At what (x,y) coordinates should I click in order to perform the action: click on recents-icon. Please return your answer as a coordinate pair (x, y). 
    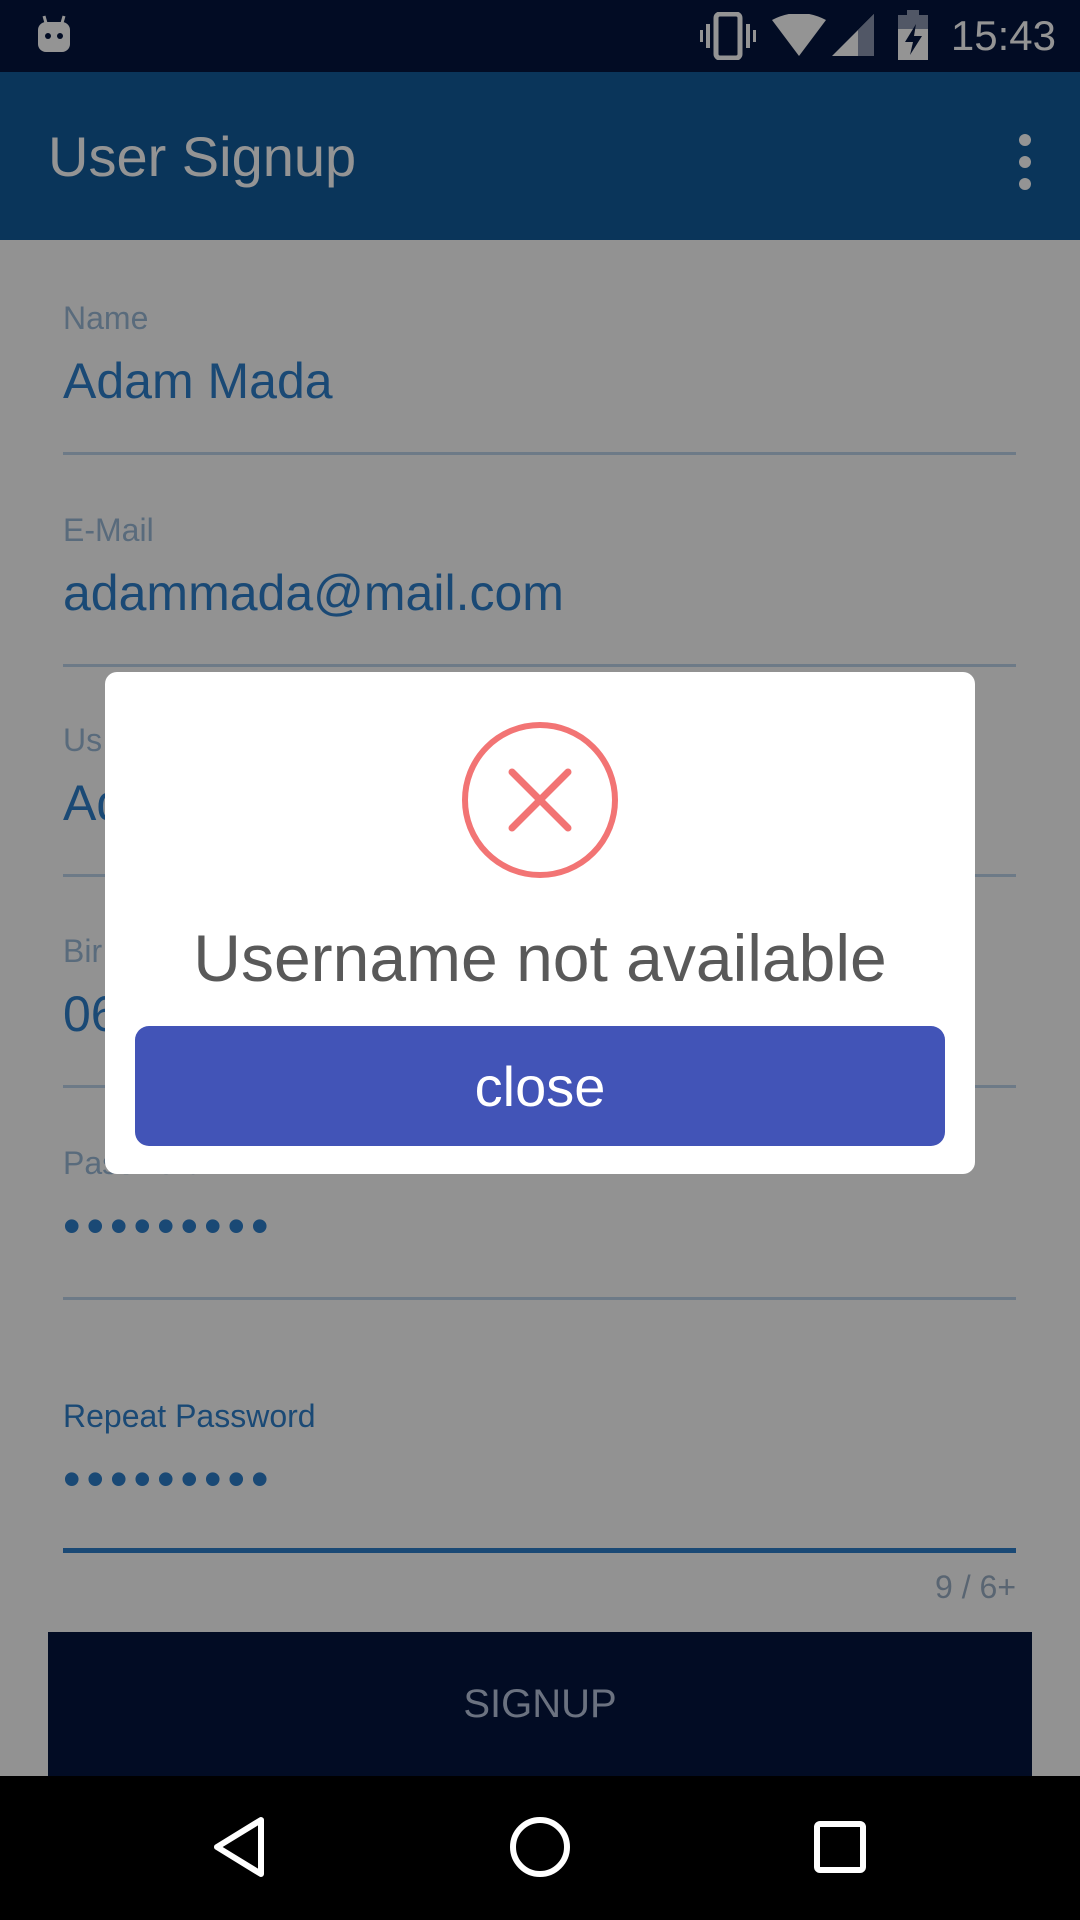
    Looking at the image, I should click on (840, 1847).